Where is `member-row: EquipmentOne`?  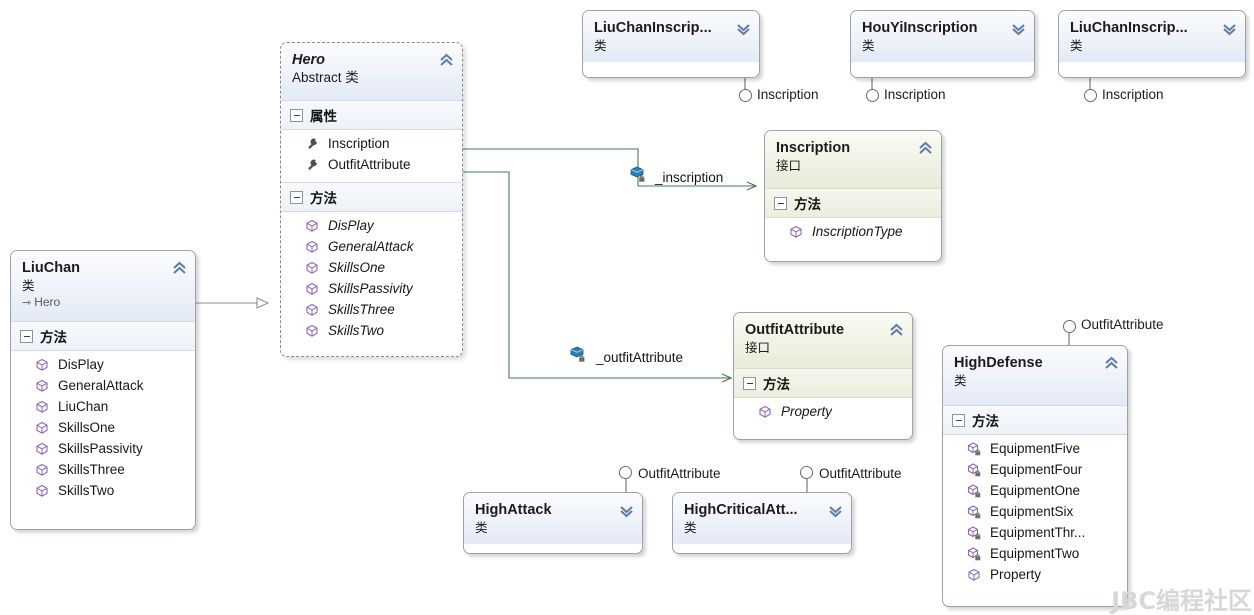
member-row: EquipmentOne is located at coordinates (1035, 490).